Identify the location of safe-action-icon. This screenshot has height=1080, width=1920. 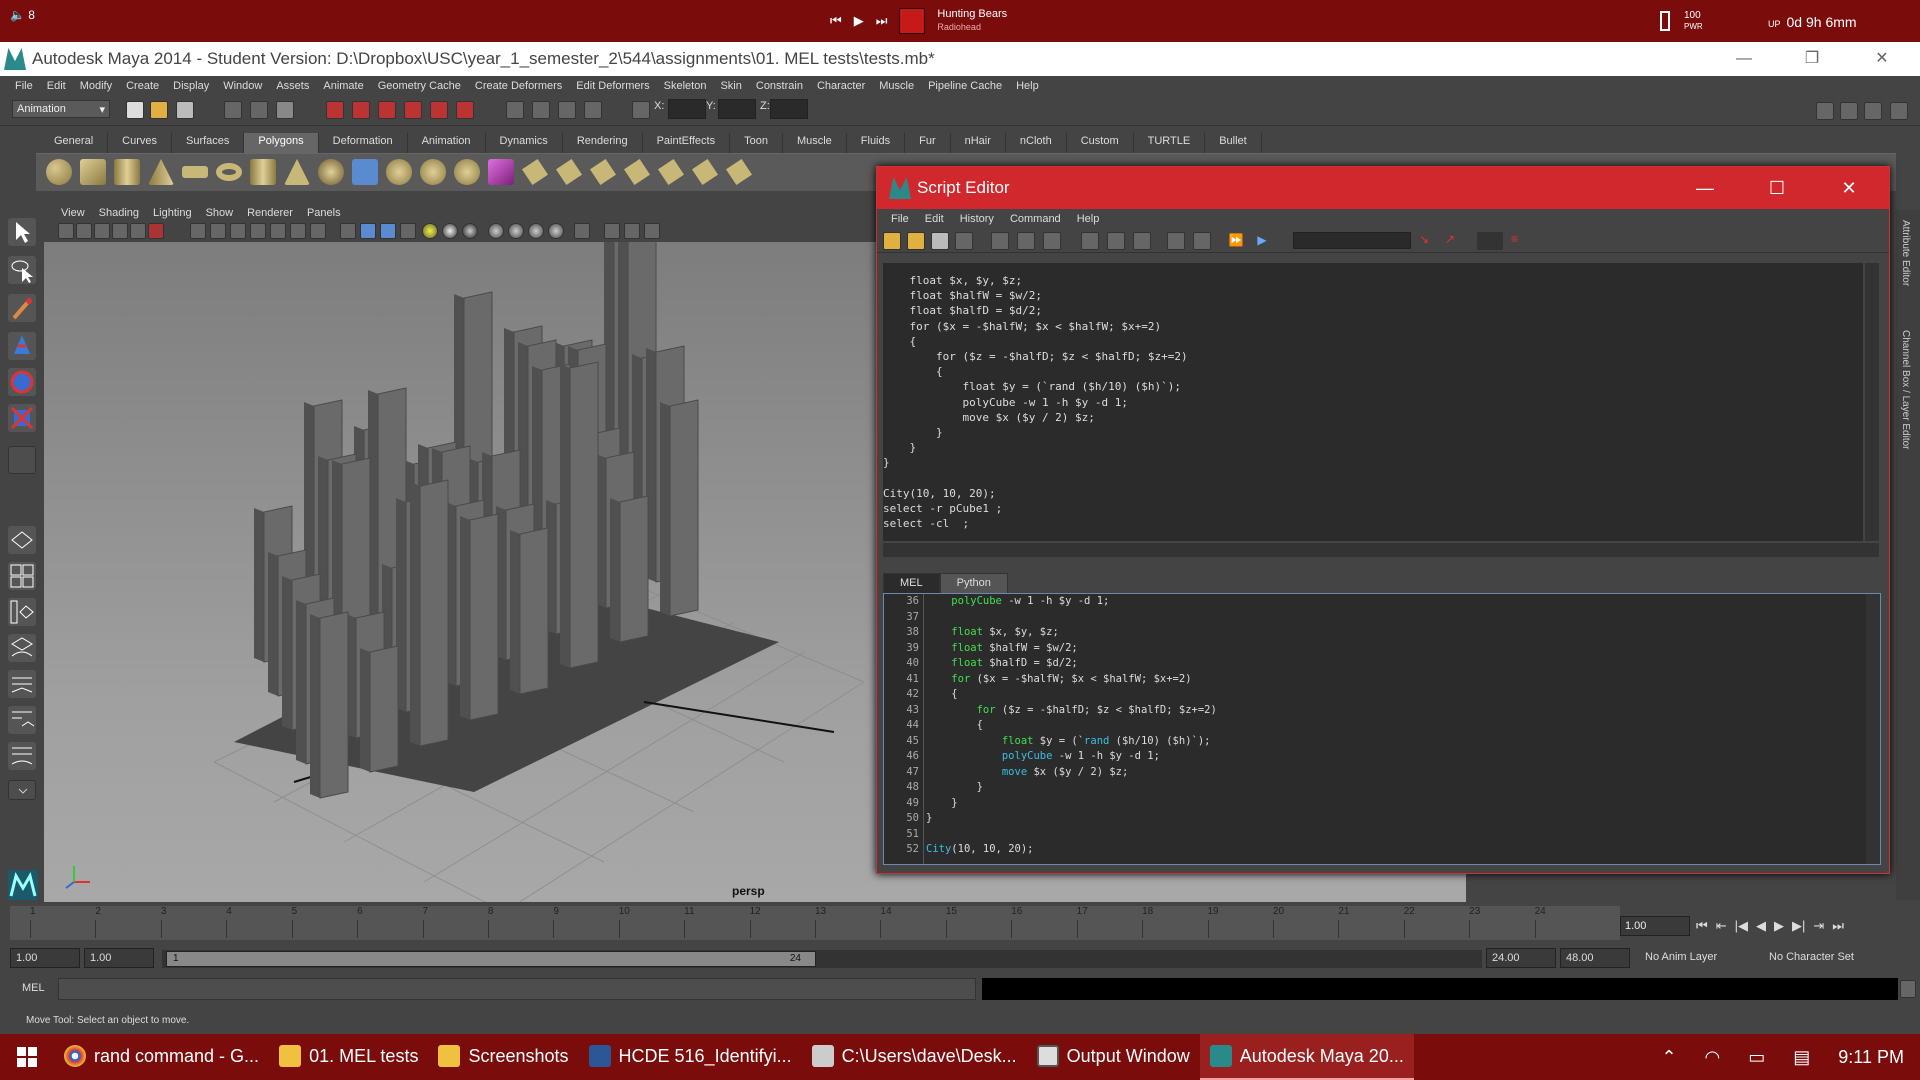
(298, 231).